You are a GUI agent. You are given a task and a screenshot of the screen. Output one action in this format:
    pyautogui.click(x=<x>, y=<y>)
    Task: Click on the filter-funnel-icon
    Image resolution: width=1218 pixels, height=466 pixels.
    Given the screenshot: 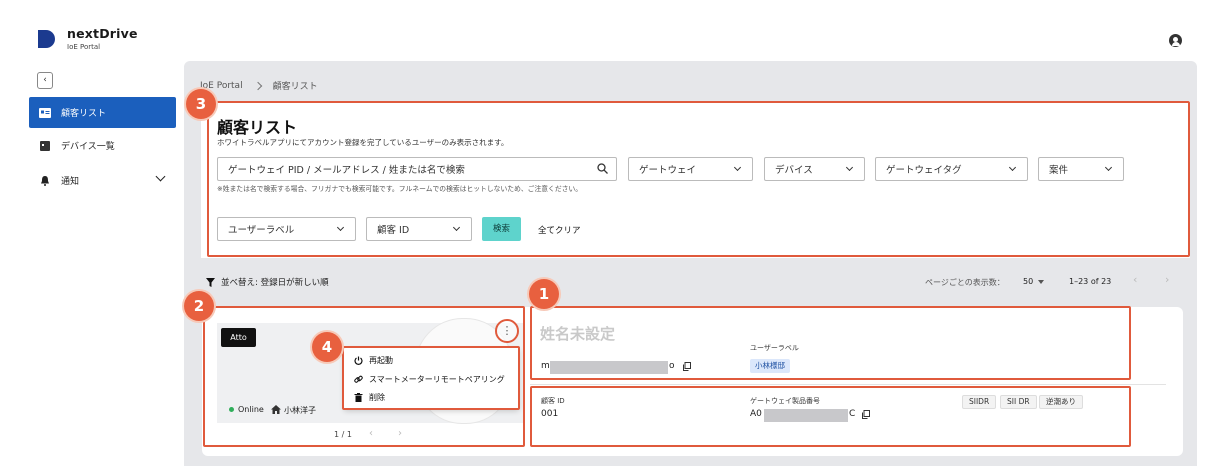 What is the action you would take?
    pyautogui.click(x=210, y=282)
    